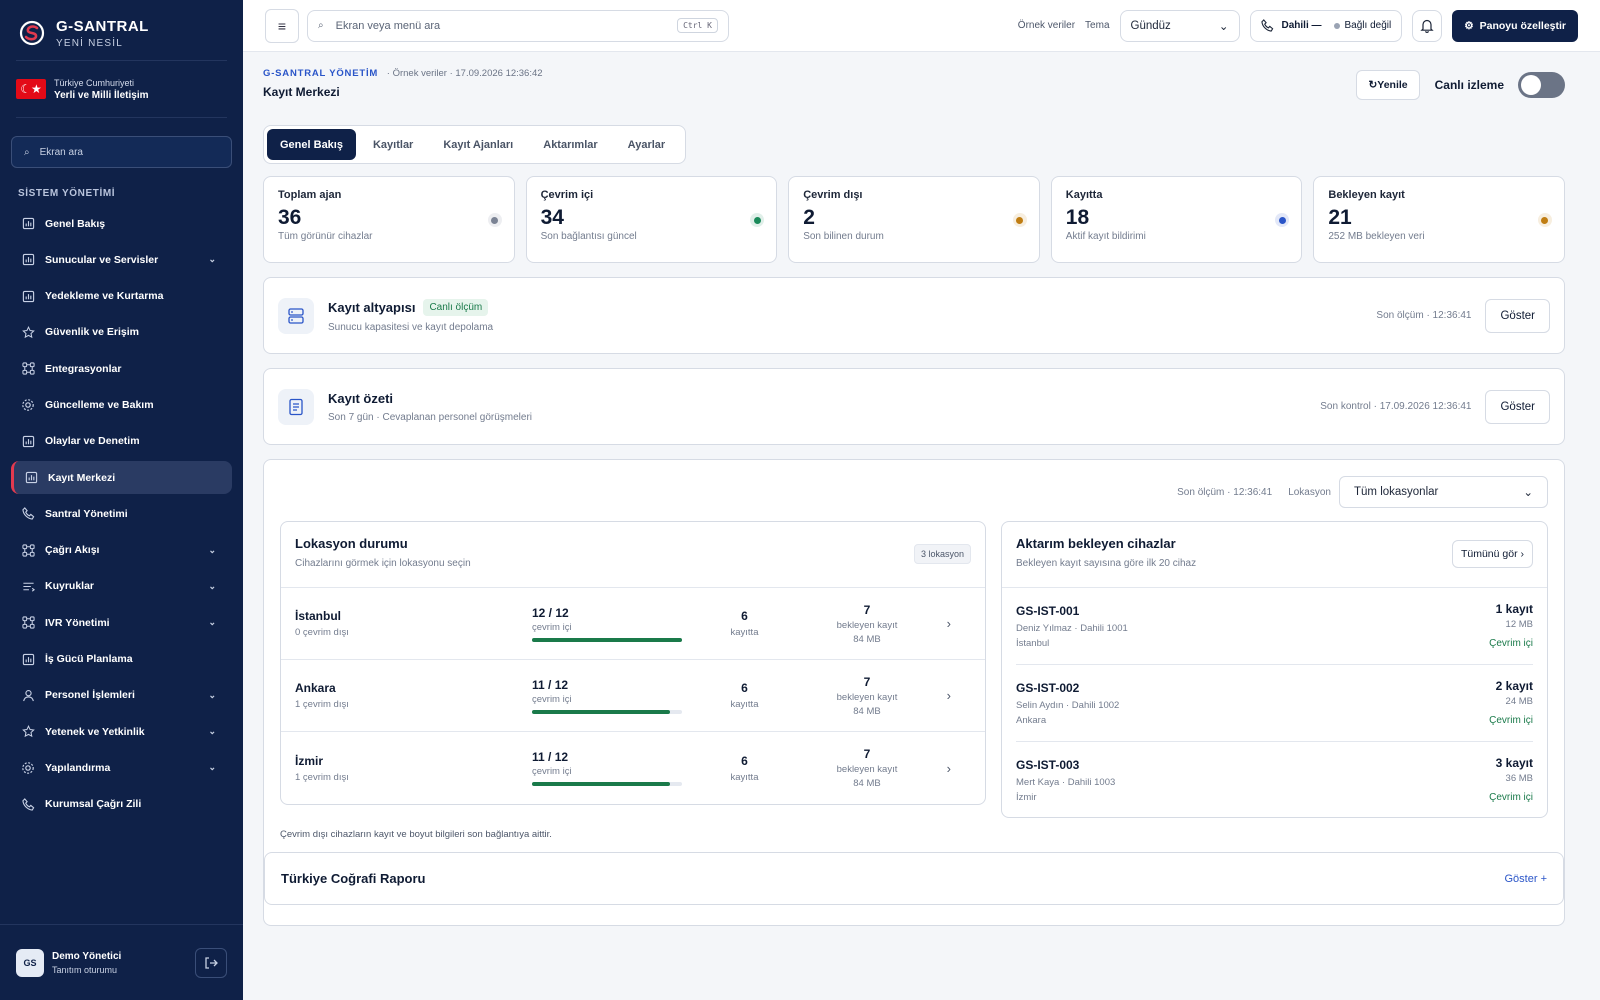 This screenshot has height=1000, width=1600. Describe the element at coordinates (1492, 554) in the screenshot. I see `see-all-button: Tümünü gör ›` at that location.